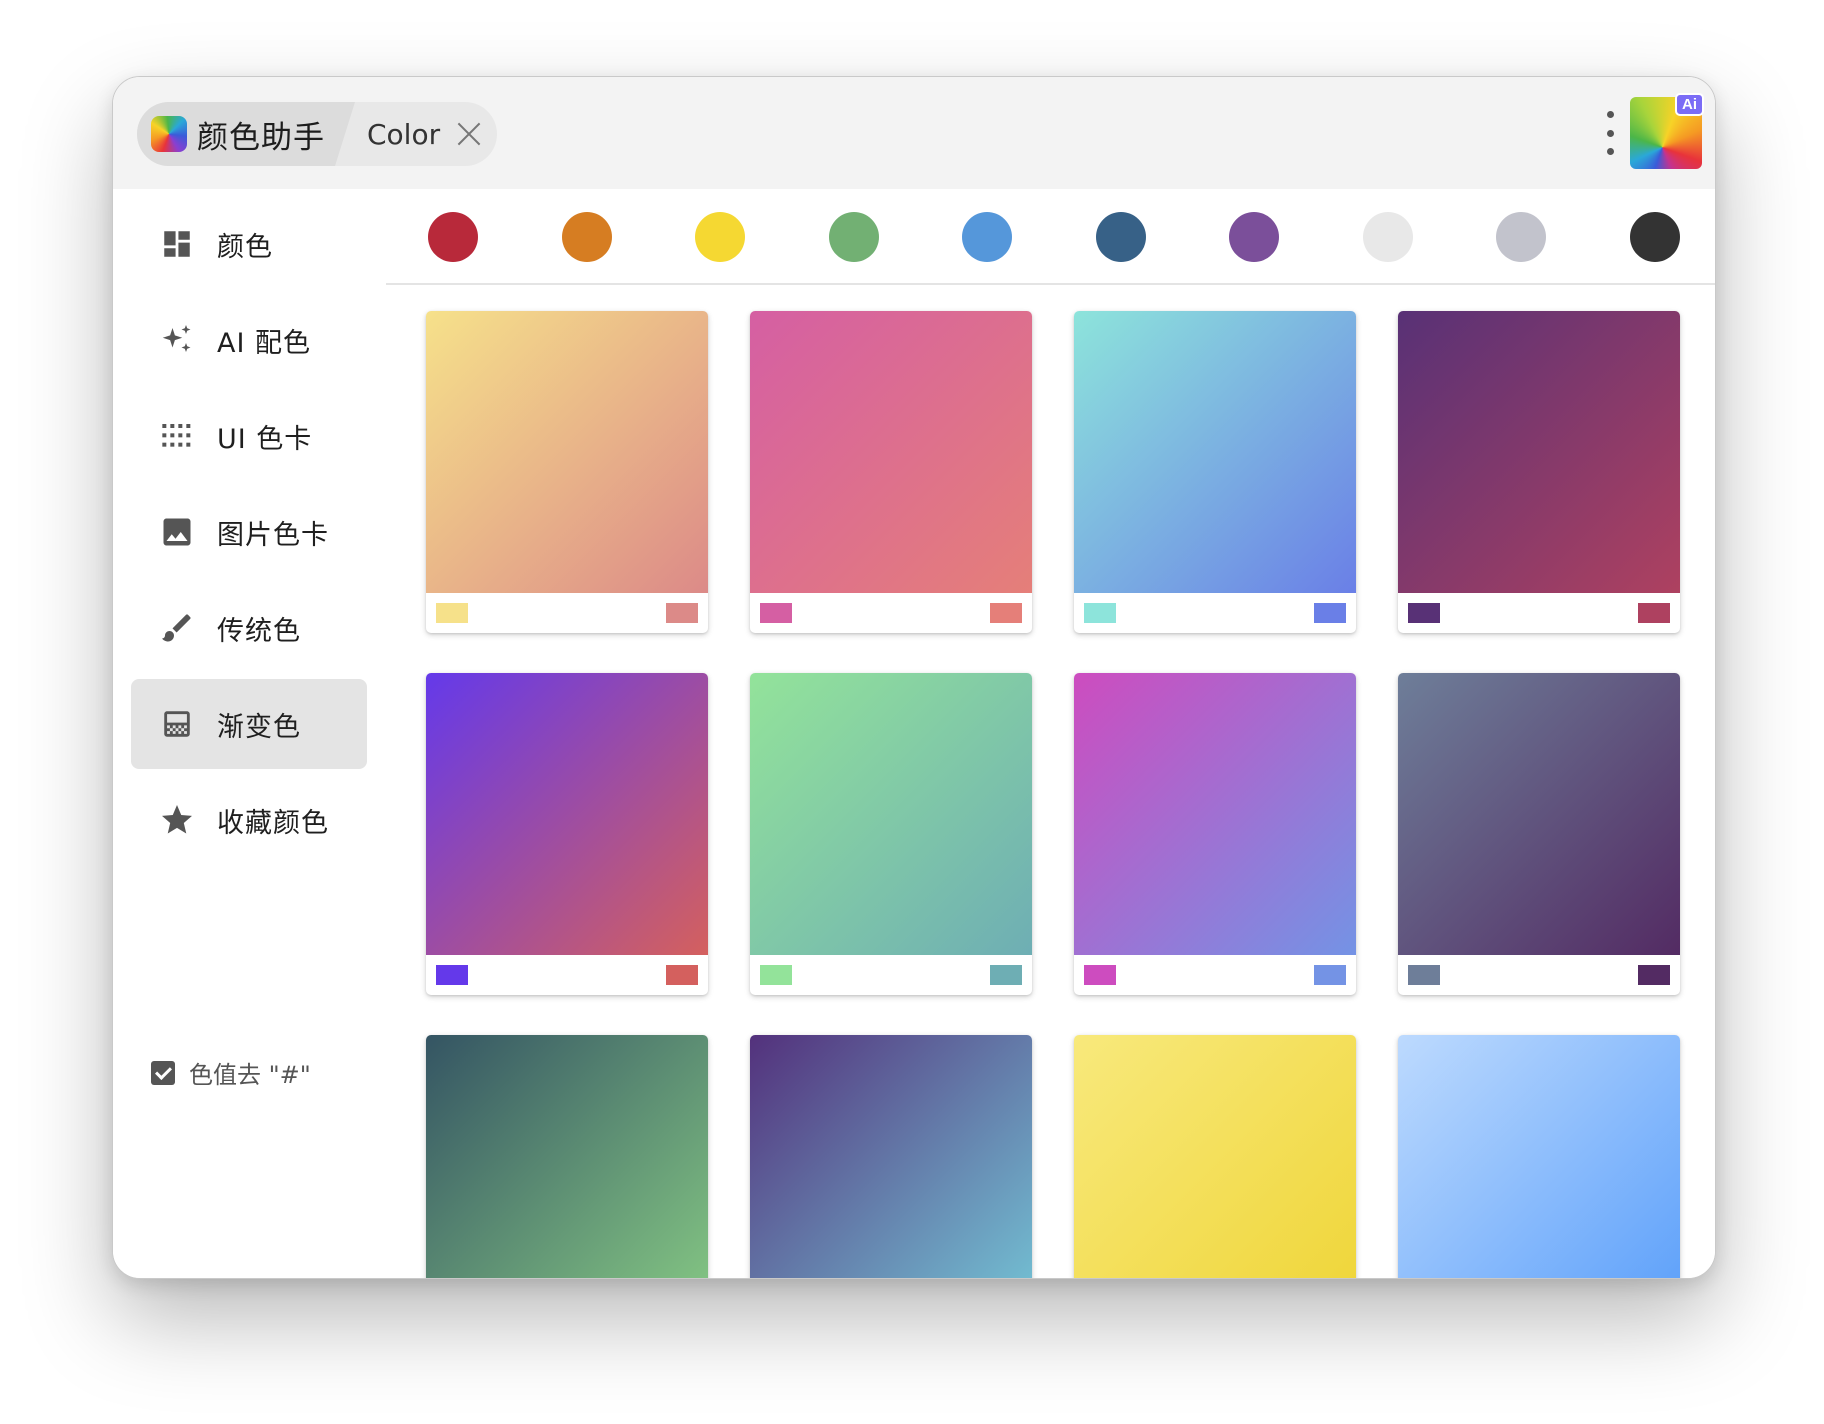 The image size is (1824, 1424). Describe the element at coordinates (259, 727) in the screenshot. I see `sidebar-item-label: 渐变色` at that location.